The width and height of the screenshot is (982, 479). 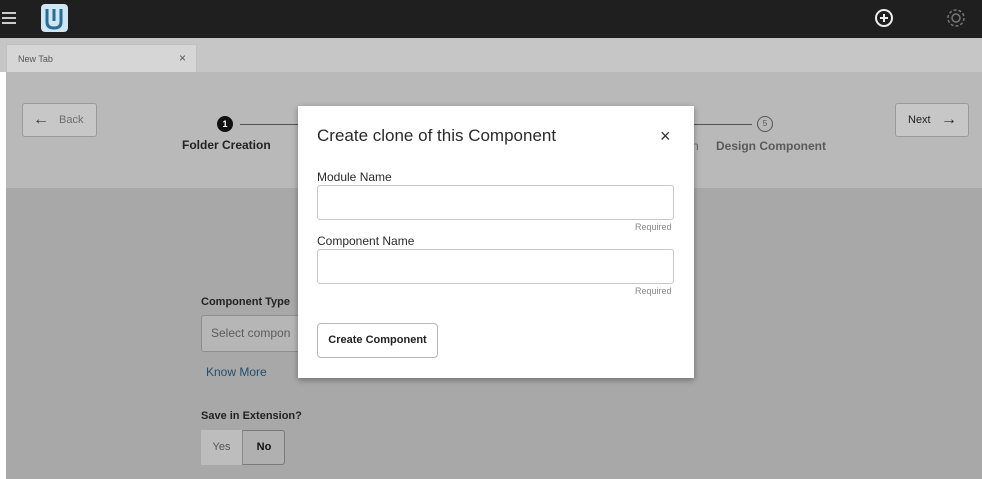 I want to click on top-bar, so click(x=491, y=19).